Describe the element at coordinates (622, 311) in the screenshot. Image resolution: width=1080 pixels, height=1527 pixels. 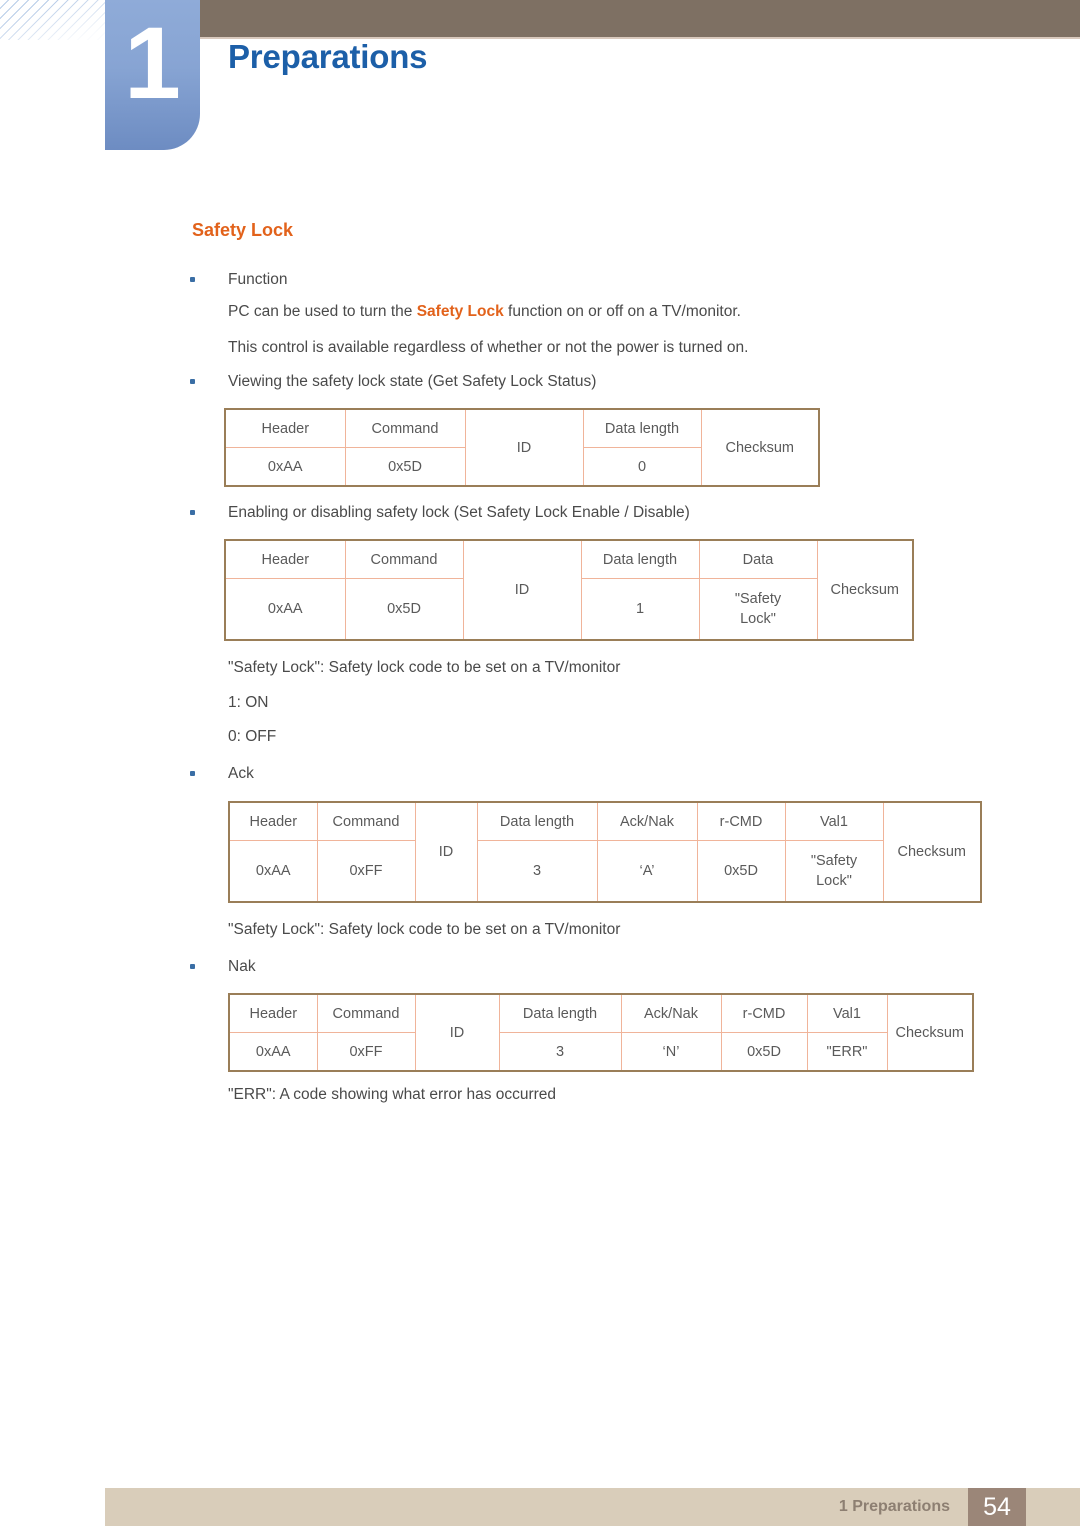
I see `function-desc-post: function on or off on a TV/monitor.` at that location.